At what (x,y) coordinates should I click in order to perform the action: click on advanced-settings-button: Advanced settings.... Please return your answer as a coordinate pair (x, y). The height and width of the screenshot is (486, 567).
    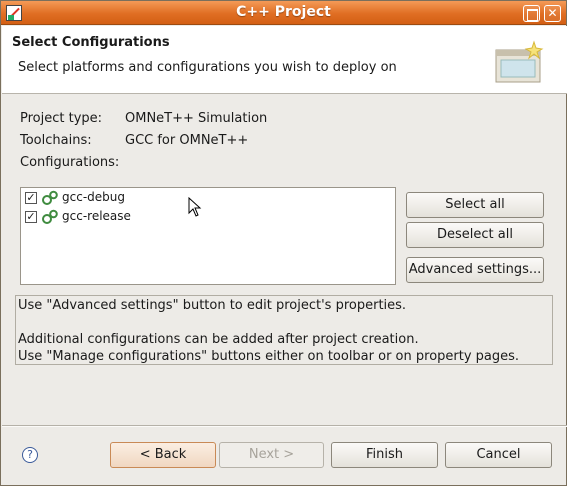
    Looking at the image, I should click on (475, 270).